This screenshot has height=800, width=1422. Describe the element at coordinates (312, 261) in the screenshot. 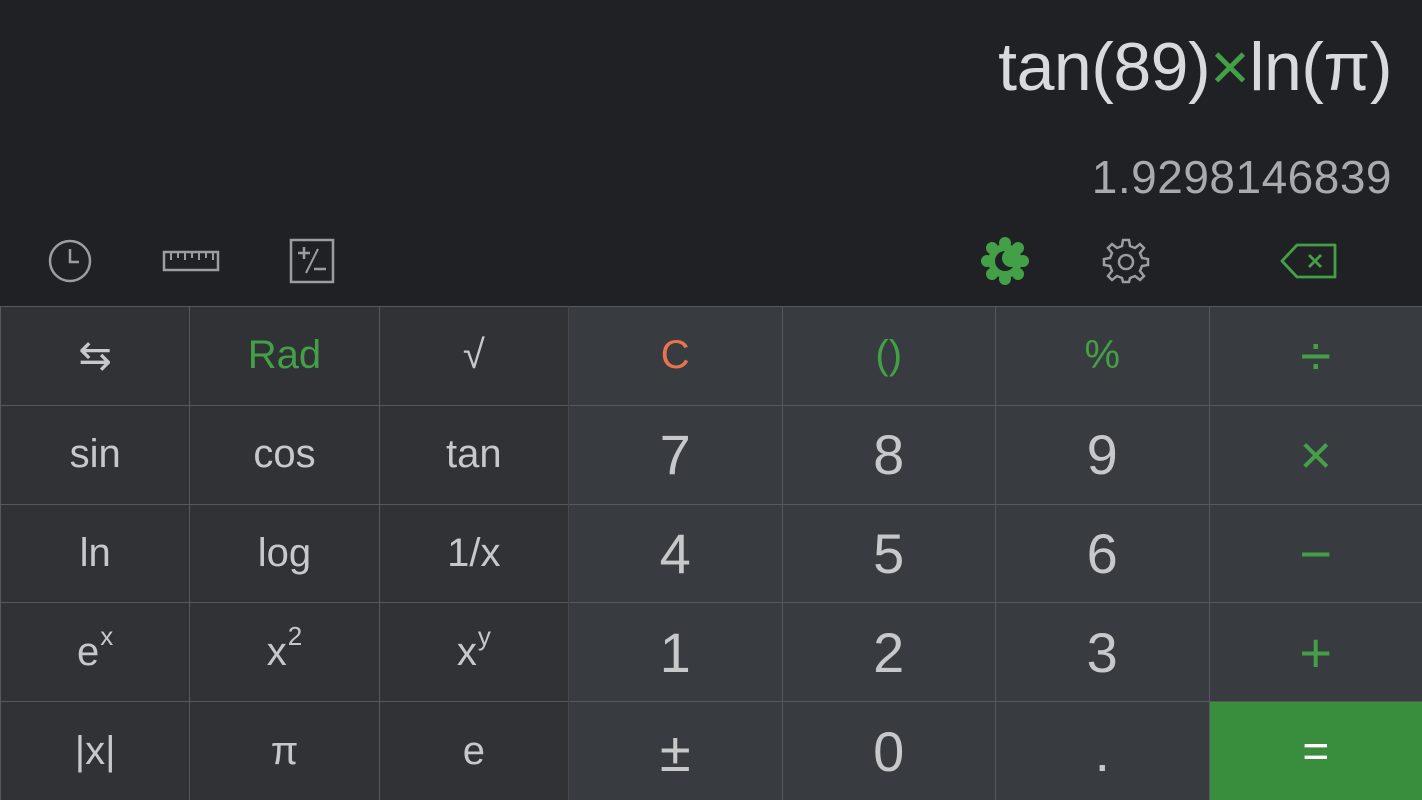

I see `plus-minus-box-icon` at that location.